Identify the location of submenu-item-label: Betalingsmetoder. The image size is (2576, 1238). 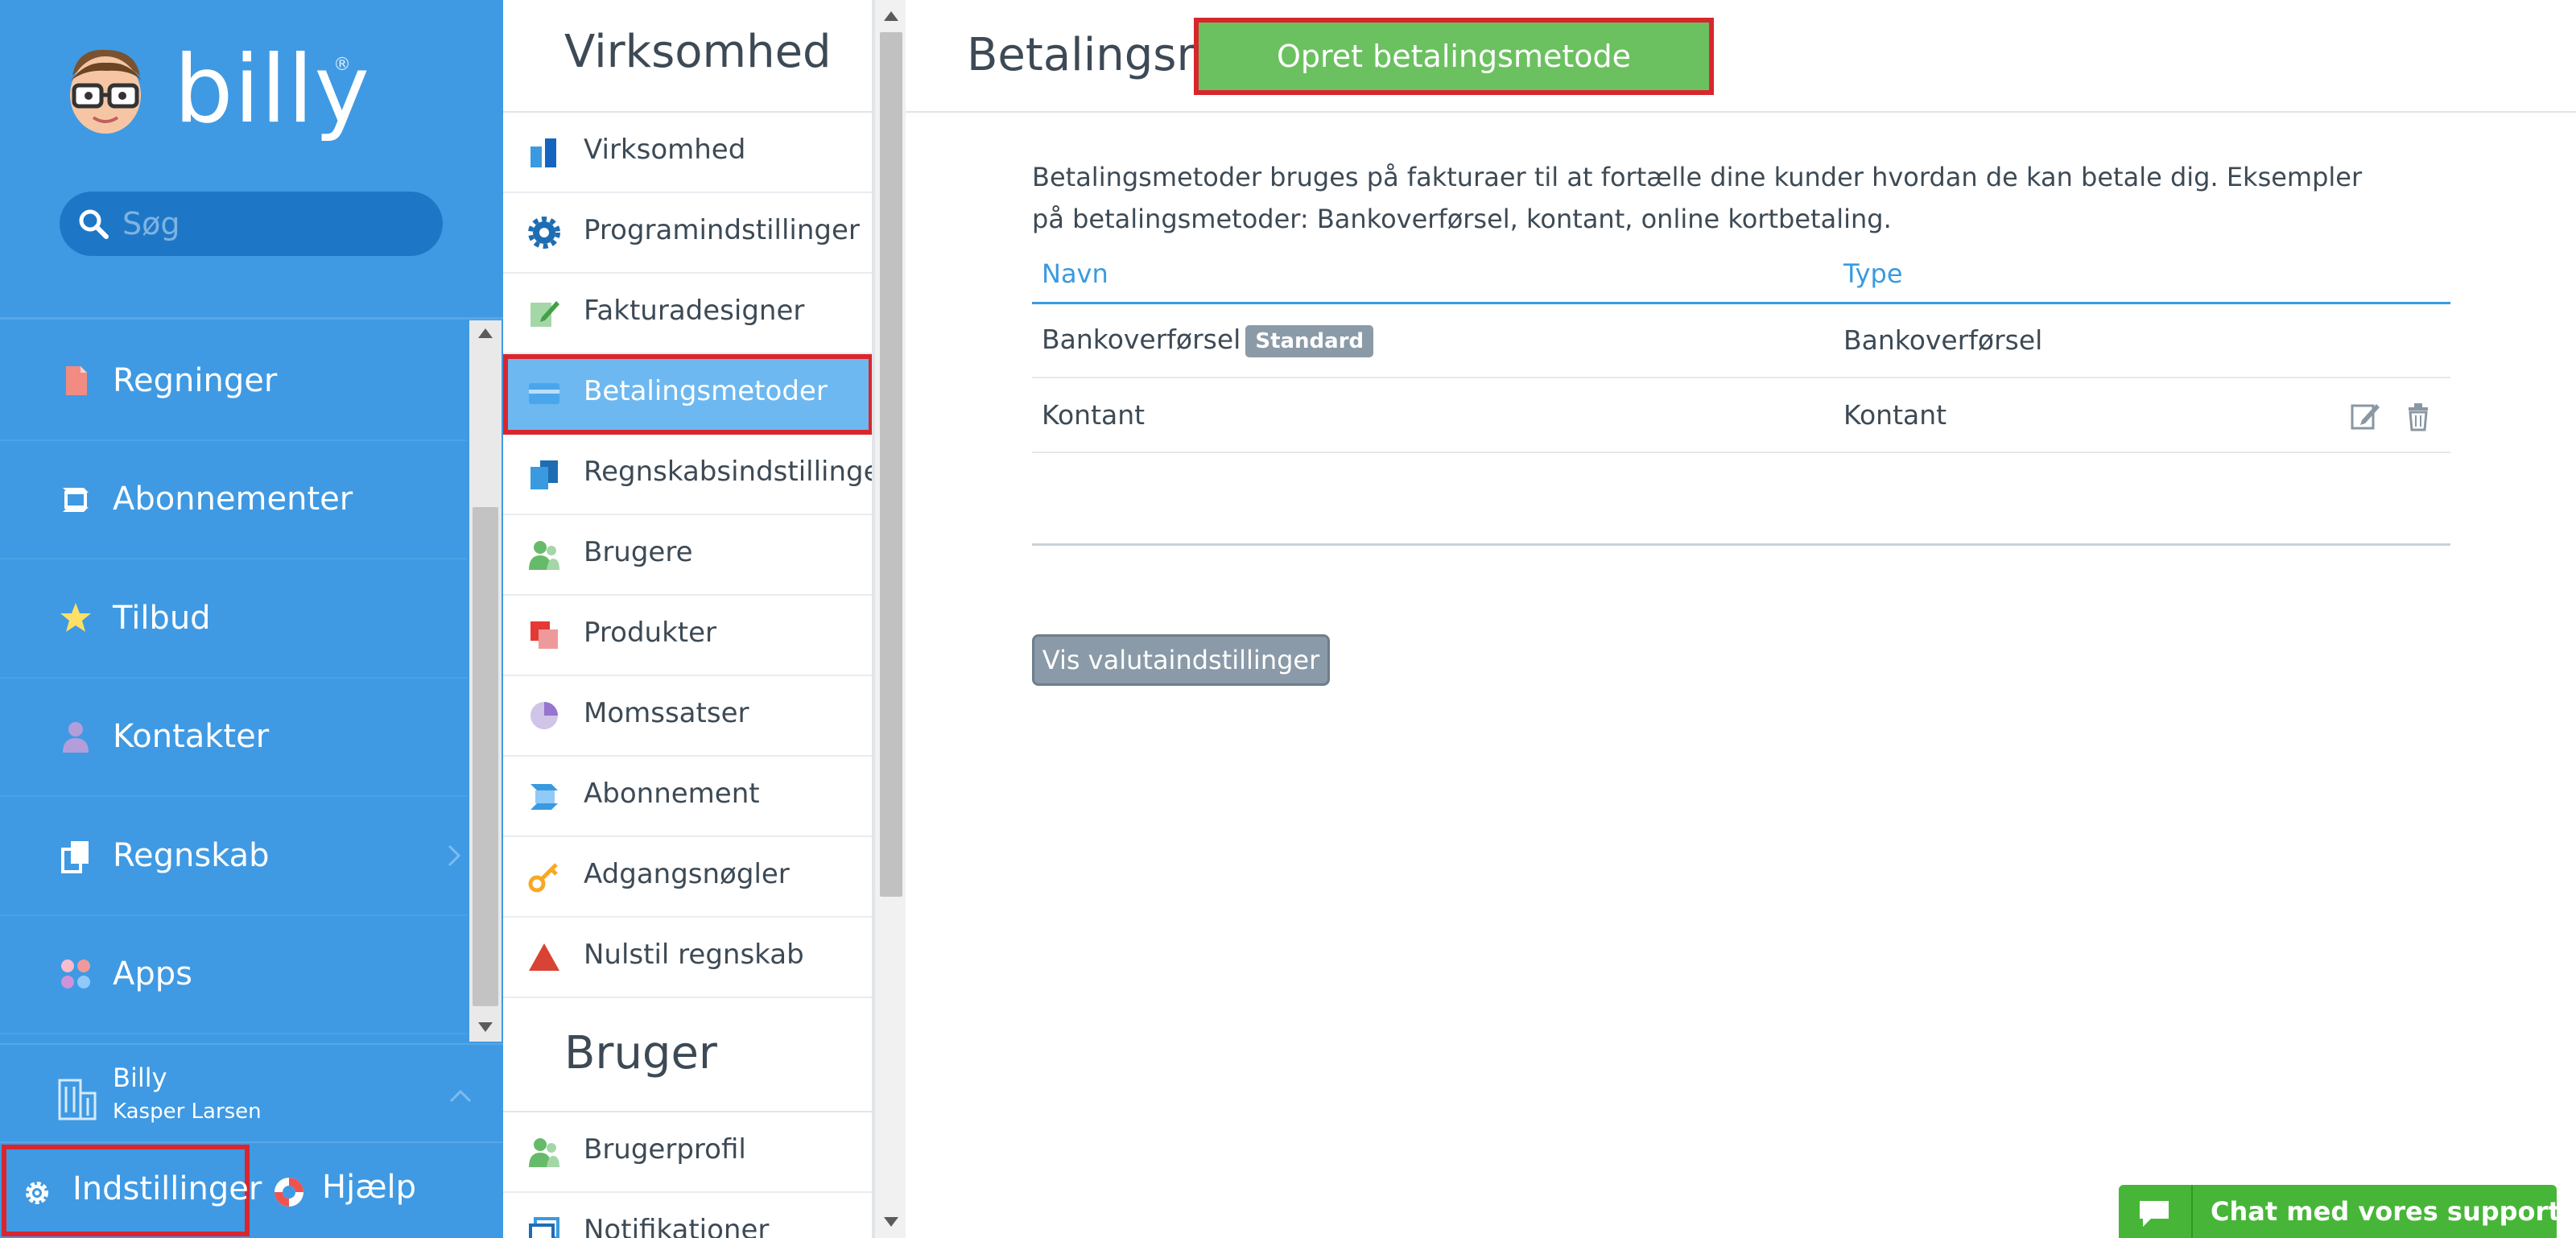
(706, 391).